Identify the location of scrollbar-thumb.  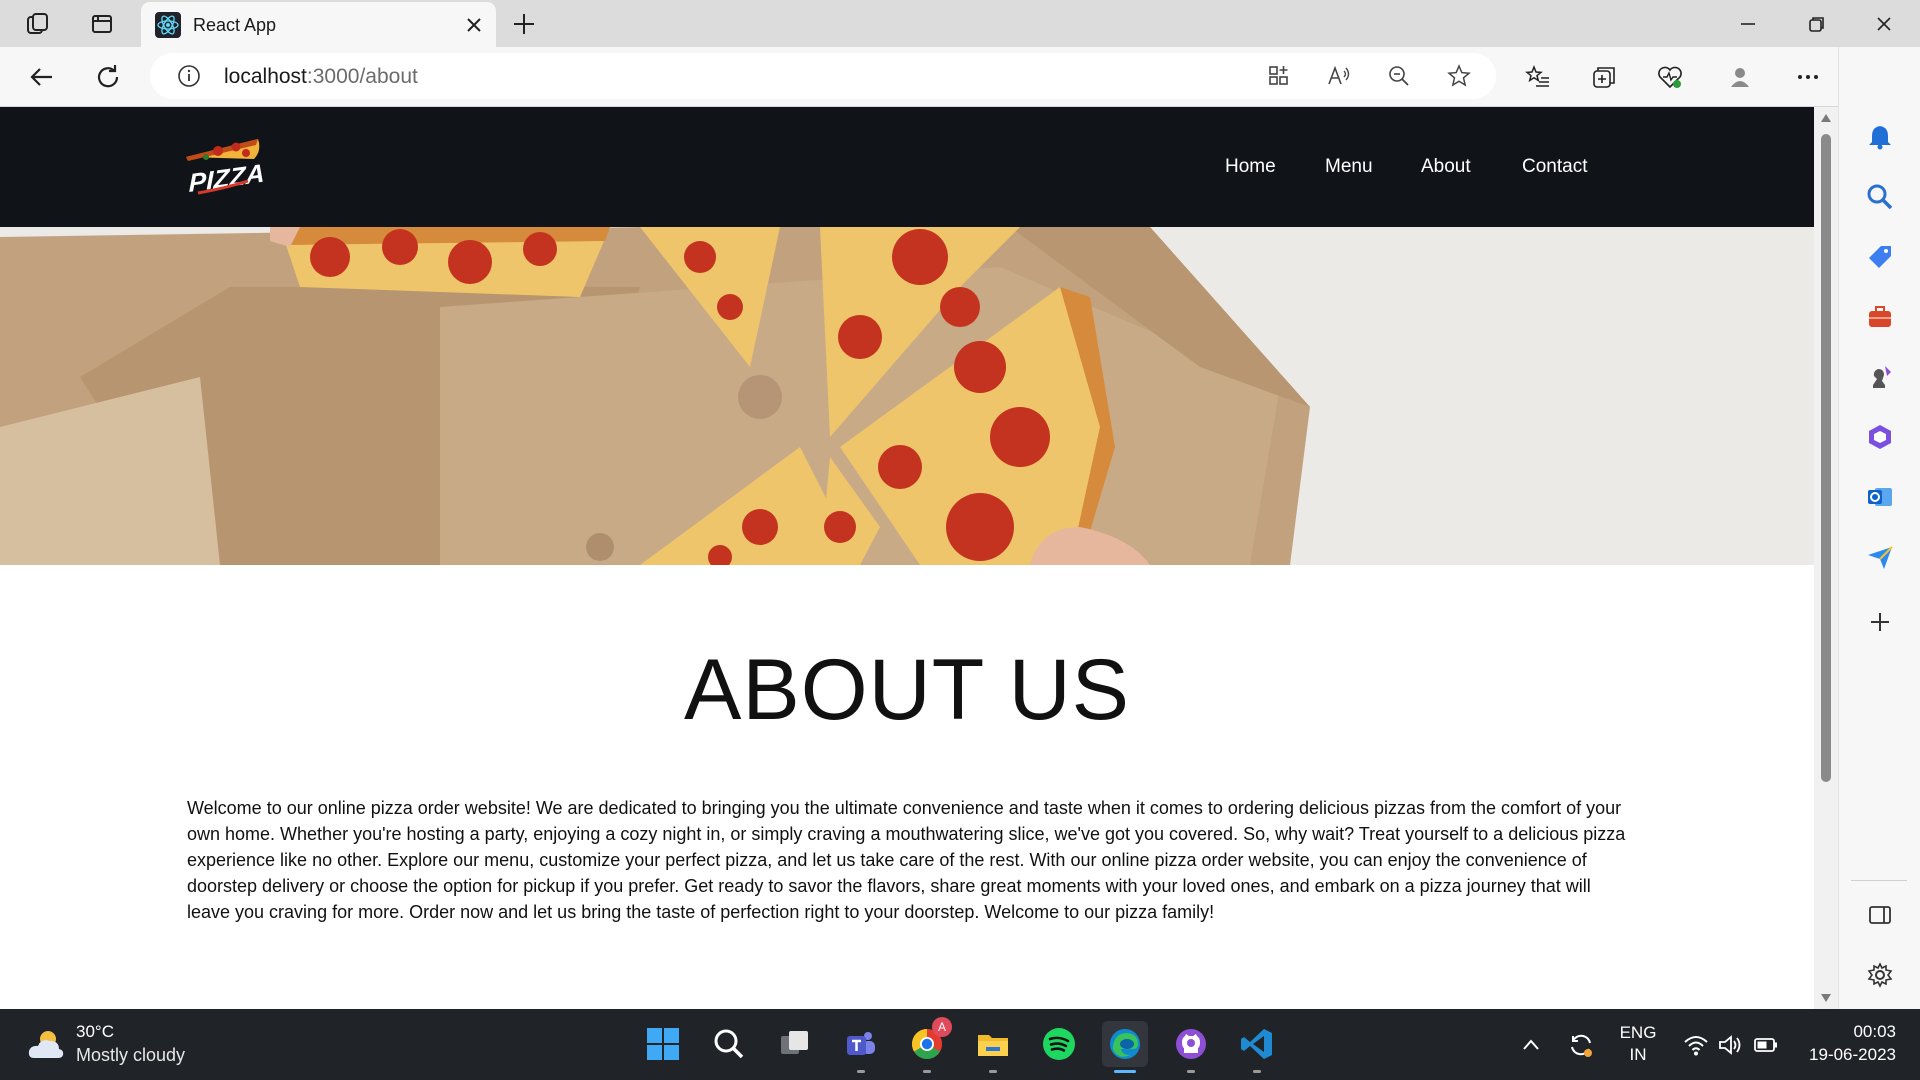
(1826, 458).